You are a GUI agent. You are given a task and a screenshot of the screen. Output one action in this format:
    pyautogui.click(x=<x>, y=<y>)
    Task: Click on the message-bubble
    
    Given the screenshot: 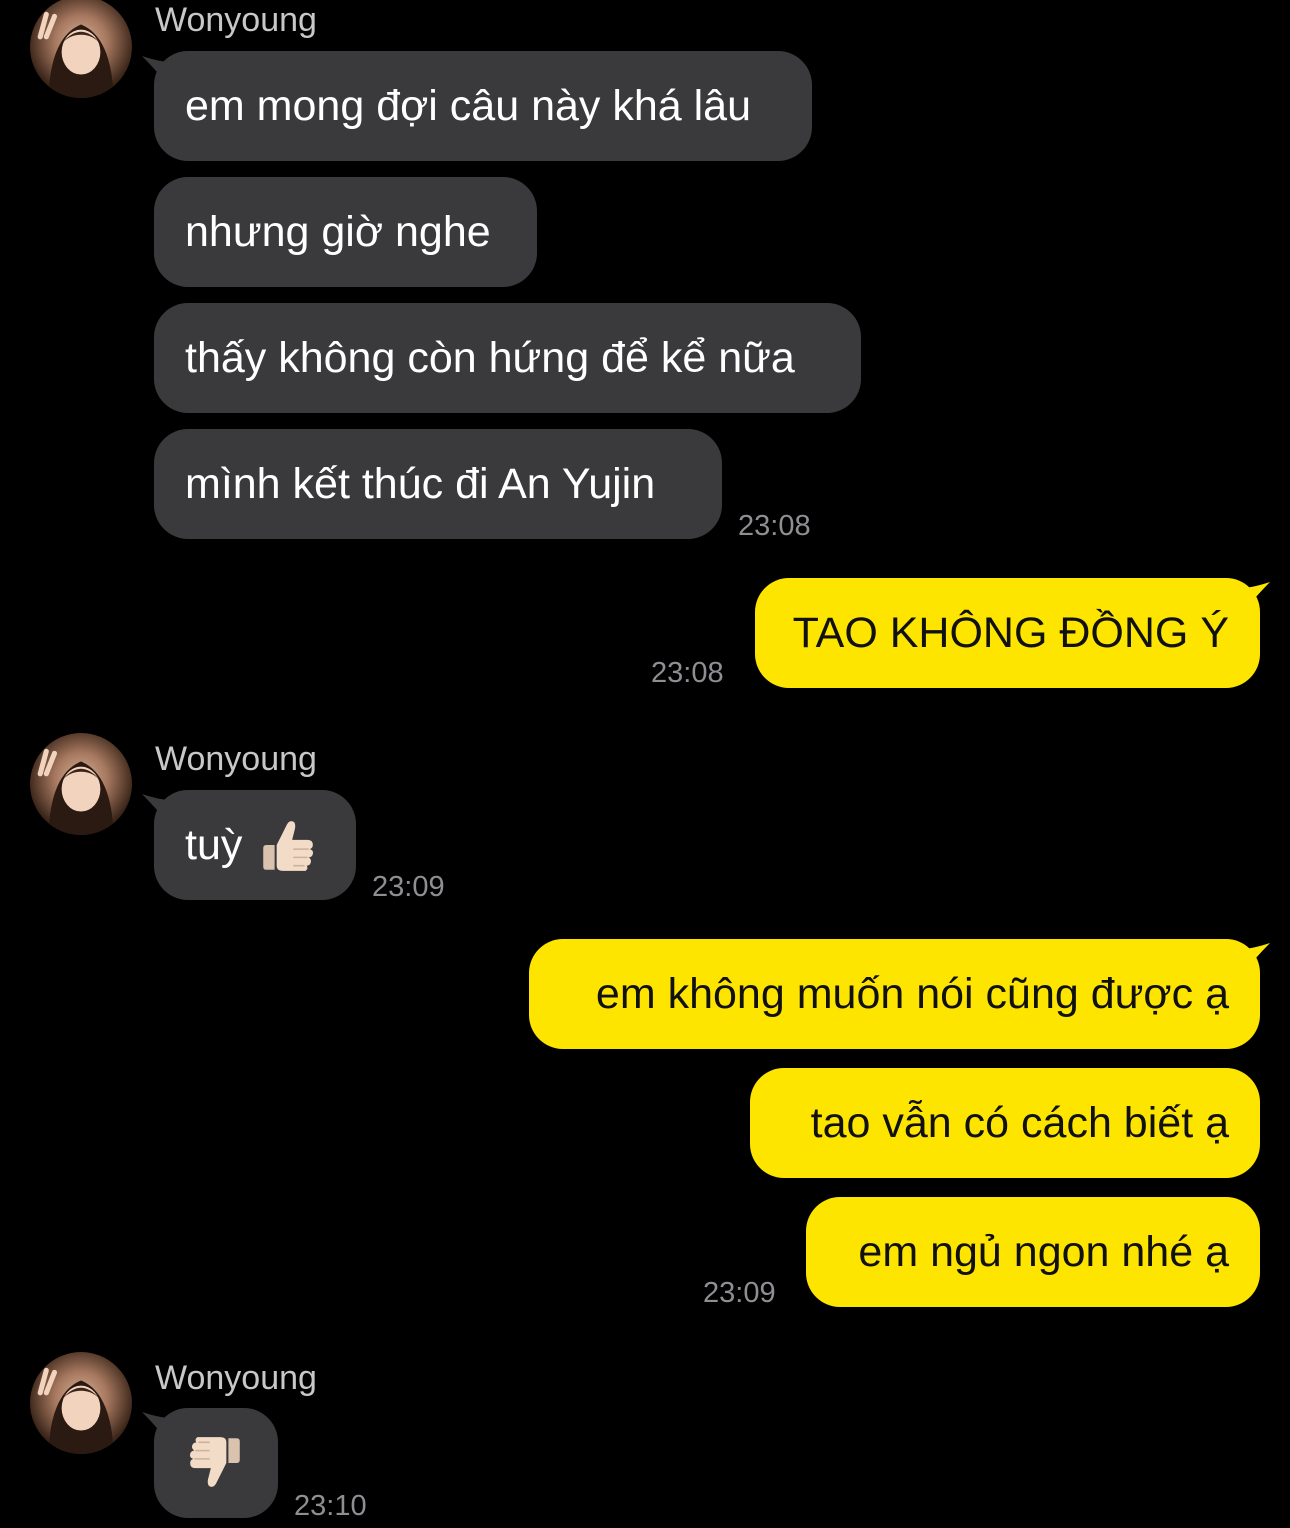 What is the action you would take?
    pyautogui.click(x=216, y=1463)
    